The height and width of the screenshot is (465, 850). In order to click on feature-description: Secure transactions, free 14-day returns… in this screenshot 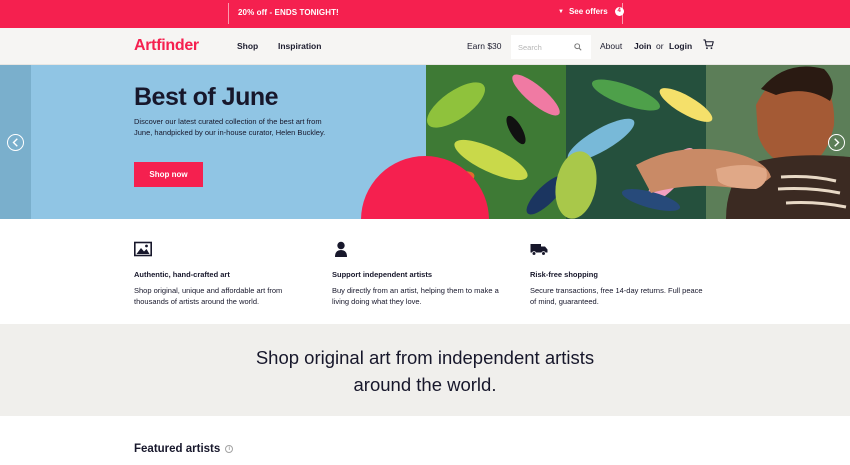, I will do `click(616, 296)`.